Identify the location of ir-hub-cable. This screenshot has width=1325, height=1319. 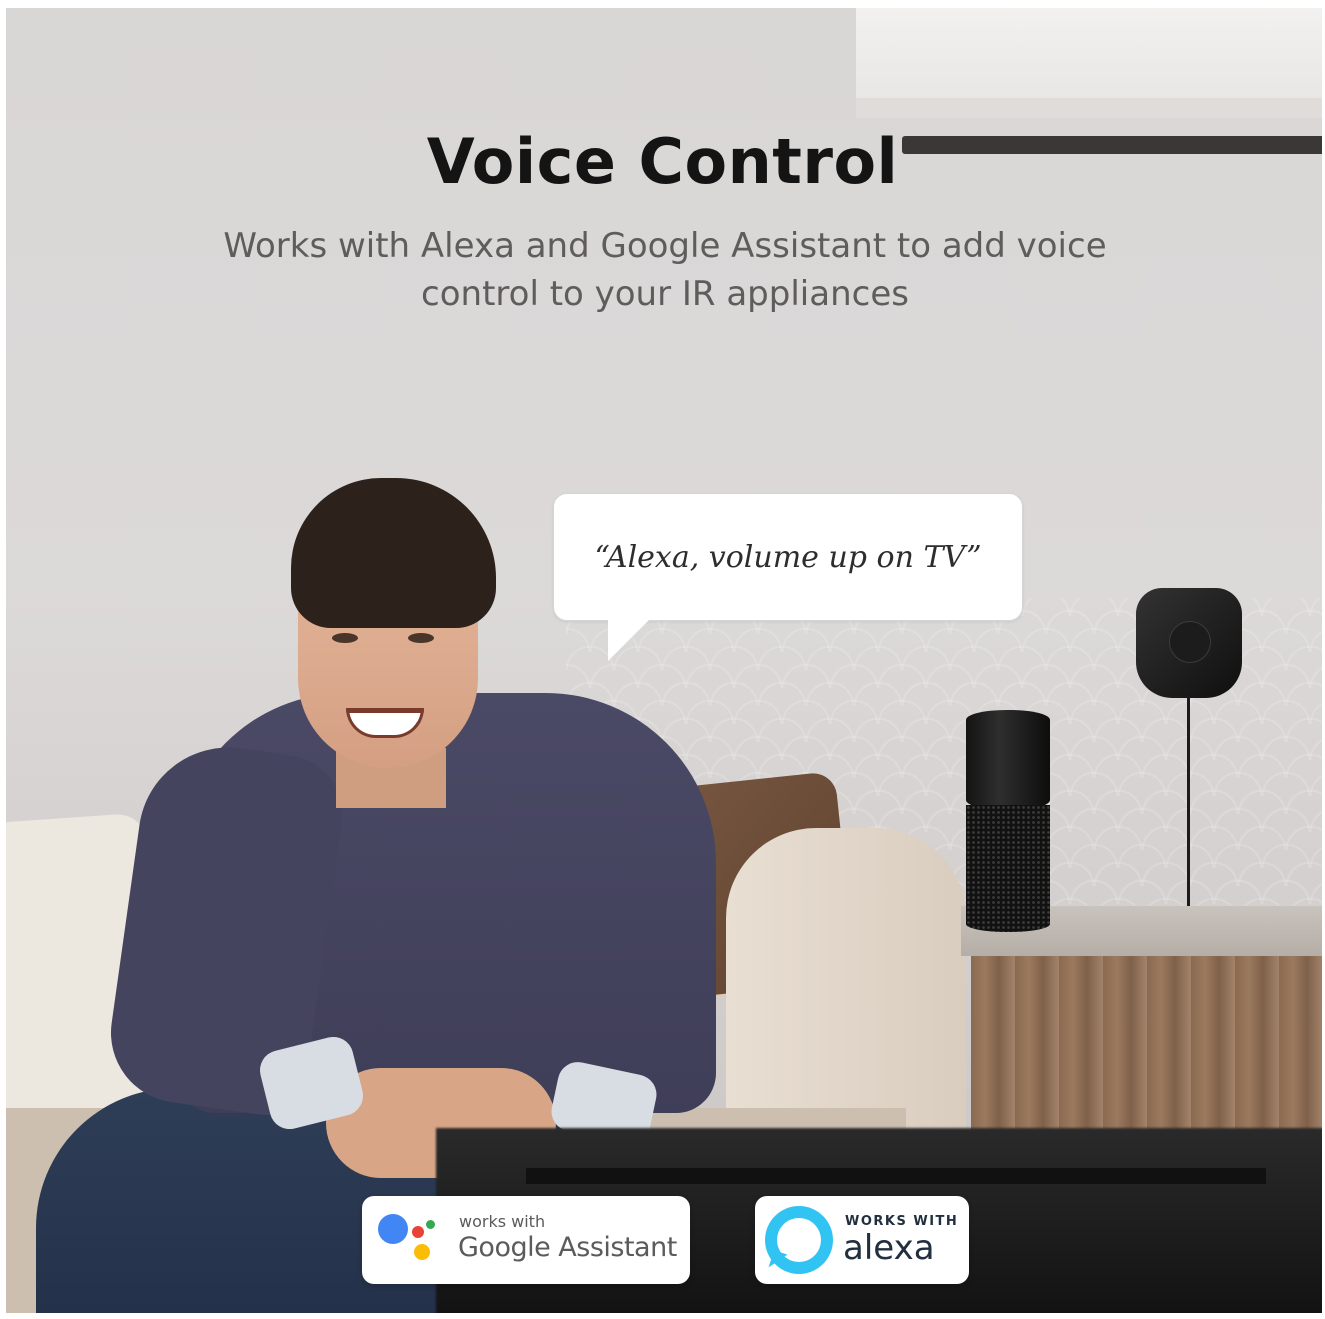
(1188, 801).